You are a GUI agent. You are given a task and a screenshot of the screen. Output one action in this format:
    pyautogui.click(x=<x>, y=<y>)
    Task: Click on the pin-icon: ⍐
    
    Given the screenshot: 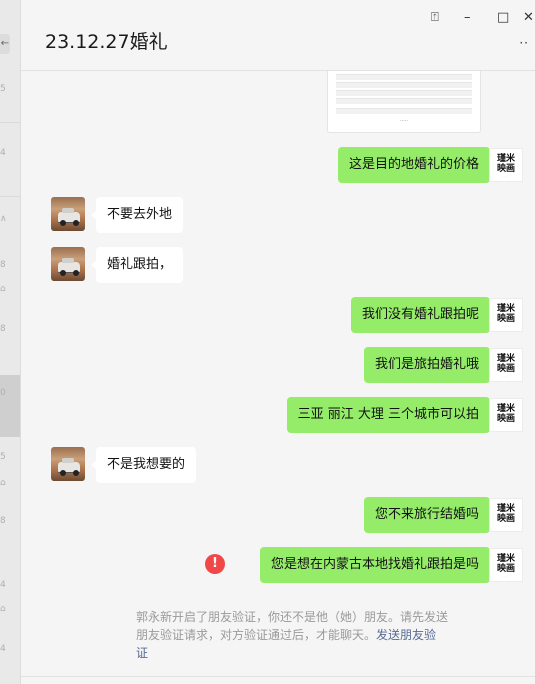 What is the action you would take?
    pyautogui.click(x=435, y=18)
    